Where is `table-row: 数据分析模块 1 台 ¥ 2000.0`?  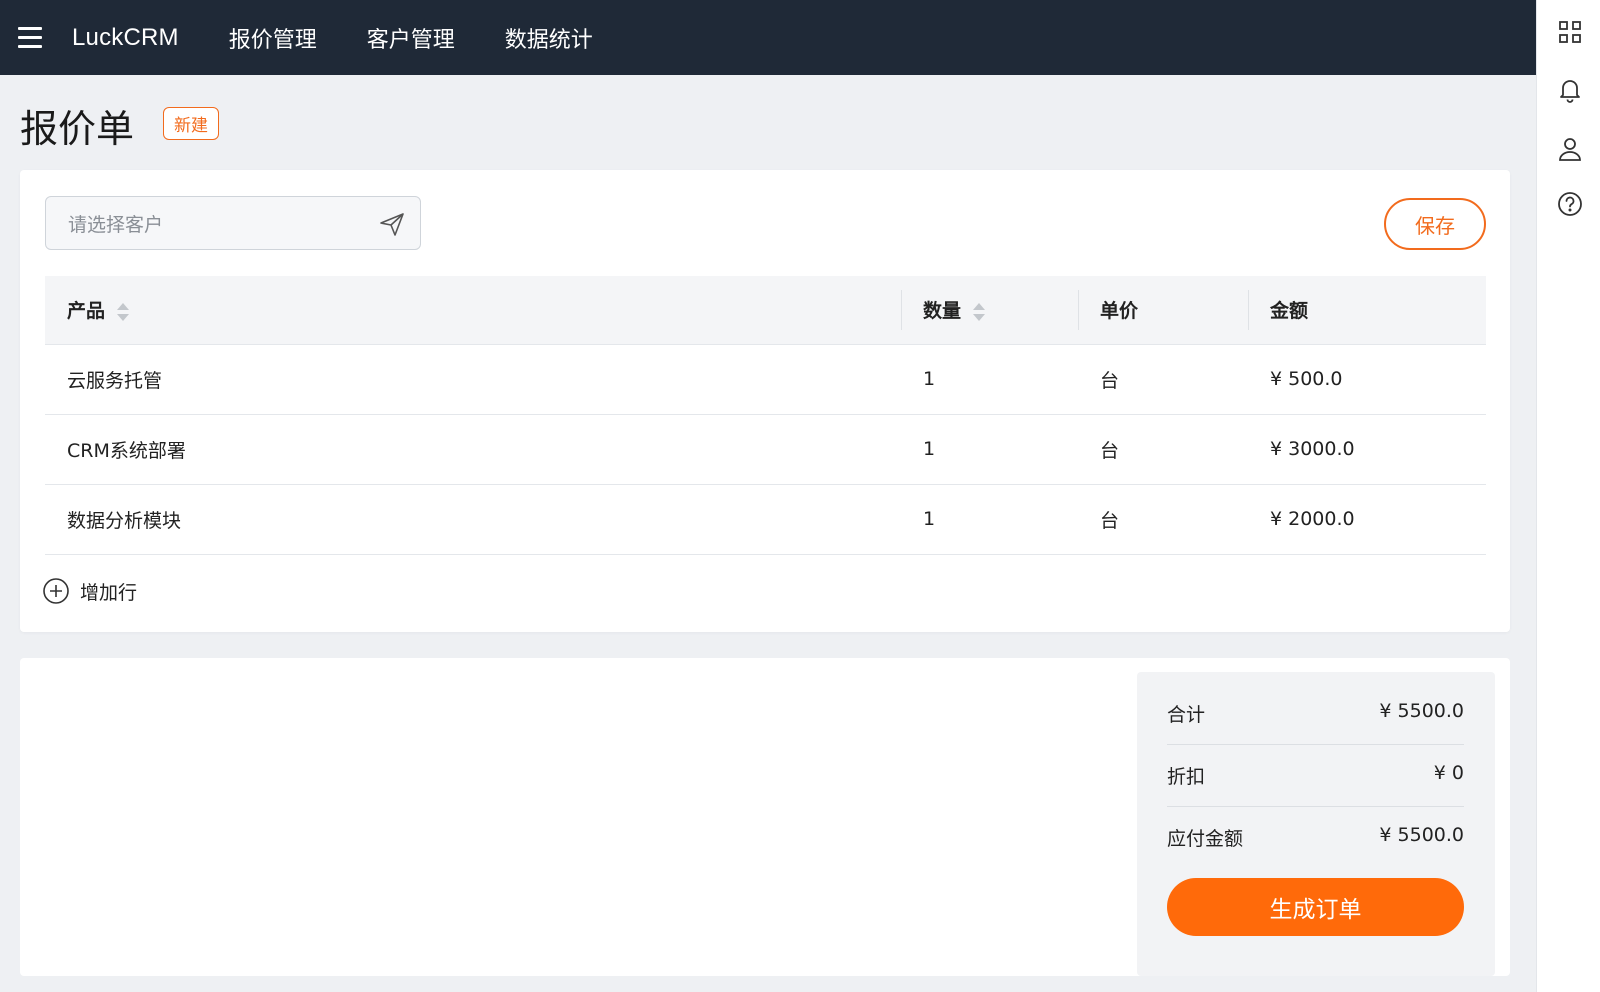 table-row: 数据分析模块 1 台 ¥ 2000.0 is located at coordinates (765, 519).